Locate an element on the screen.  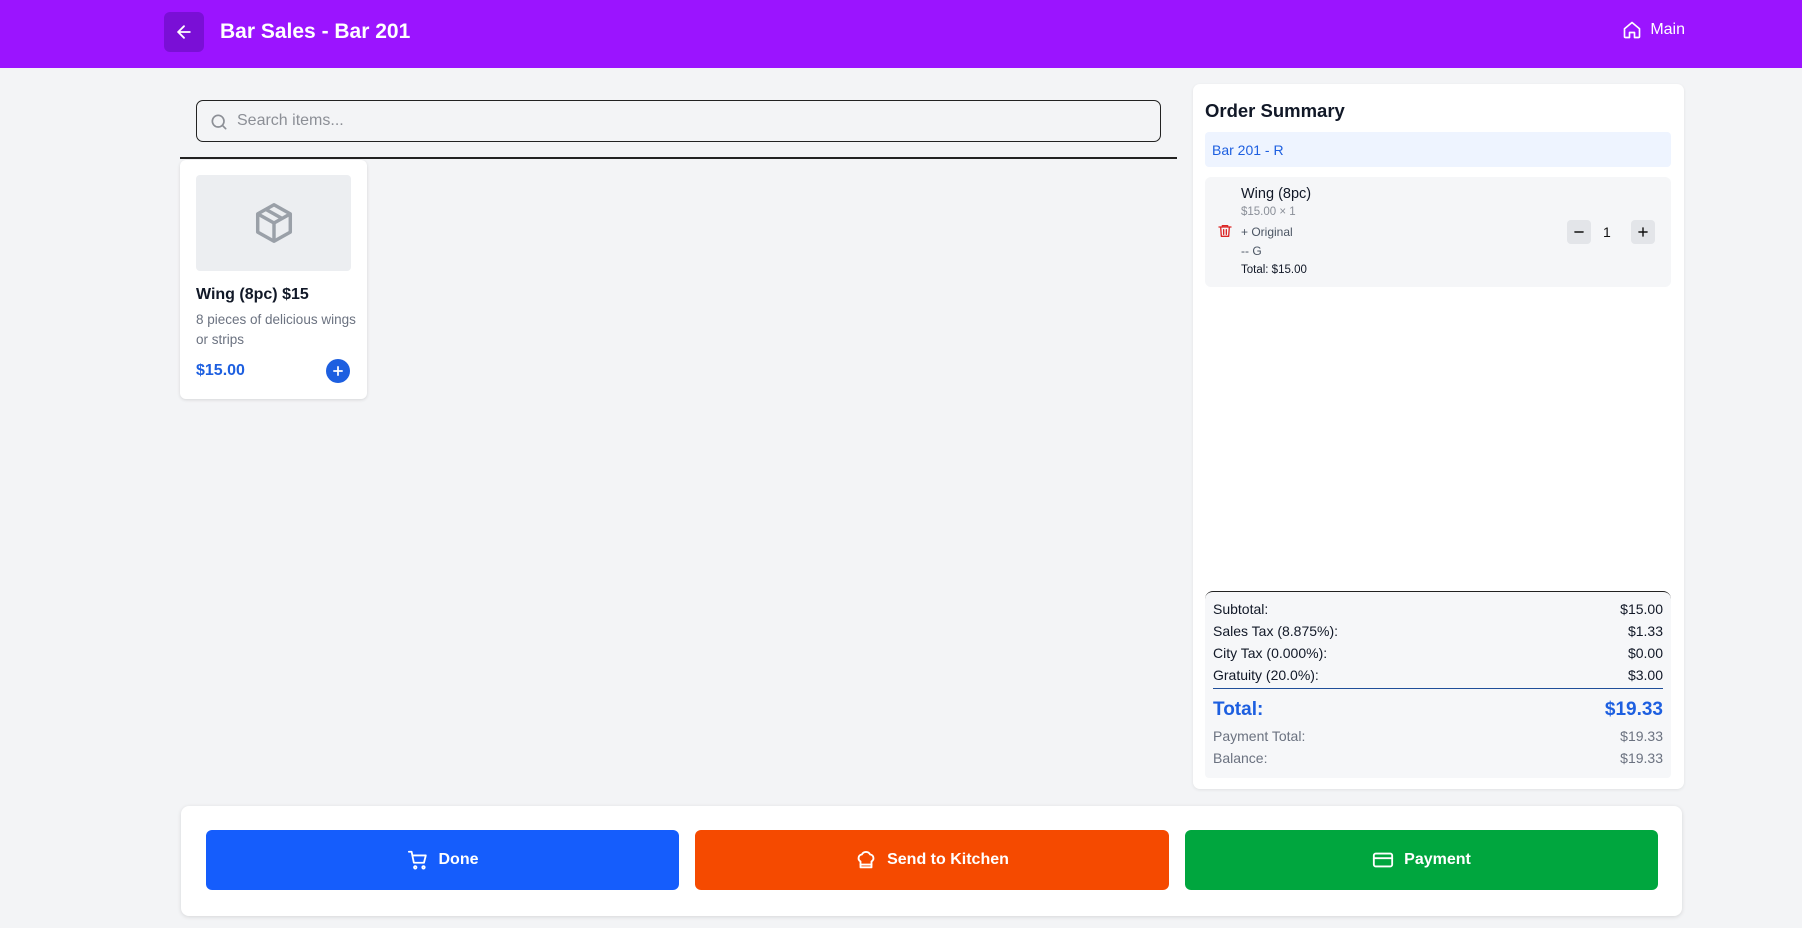
sales-tax-value: $1.33 is located at coordinates (1645, 631).